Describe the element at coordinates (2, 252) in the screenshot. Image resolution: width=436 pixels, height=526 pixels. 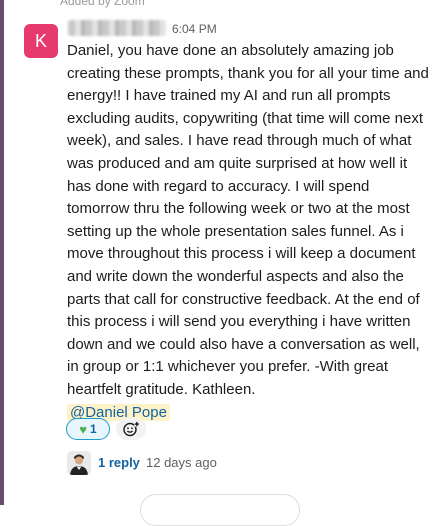
I see `channel-sidebar-edge` at that location.